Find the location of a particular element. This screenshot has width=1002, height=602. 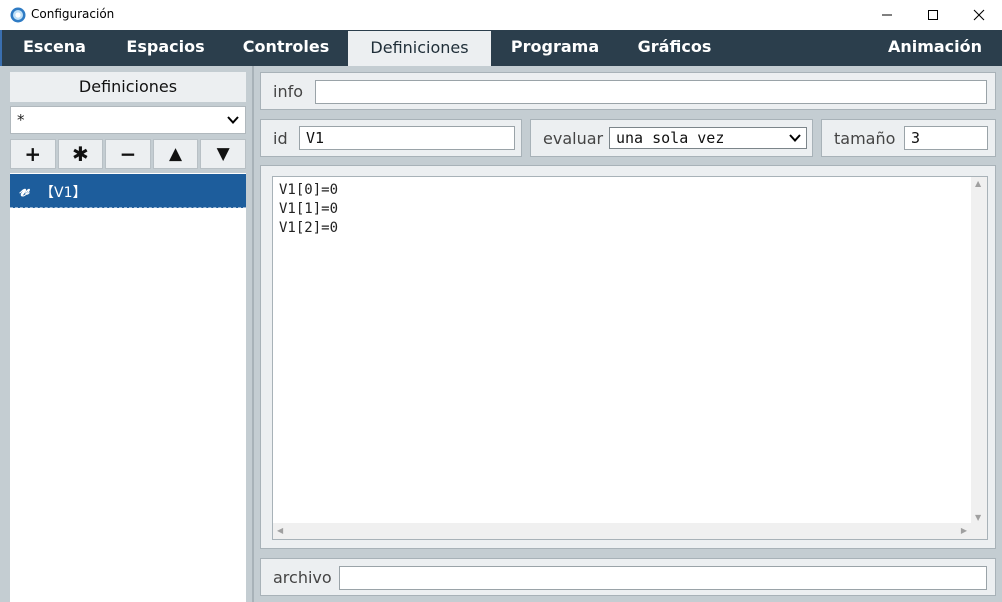

code-line: V1[1]=0 is located at coordinates (309, 209).